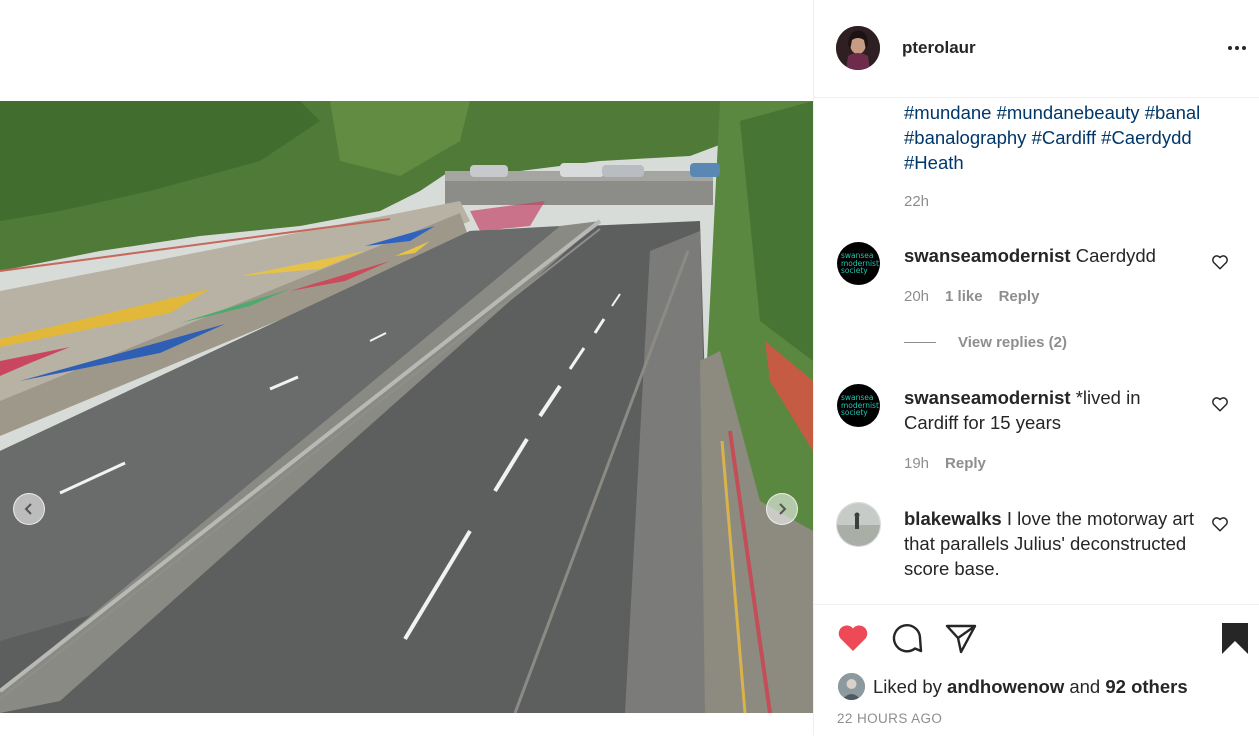 Image resolution: width=1259 pixels, height=736 pixels. I want to click on comment-text: swanseamodernist Caerdydd, so click(1049, 255).